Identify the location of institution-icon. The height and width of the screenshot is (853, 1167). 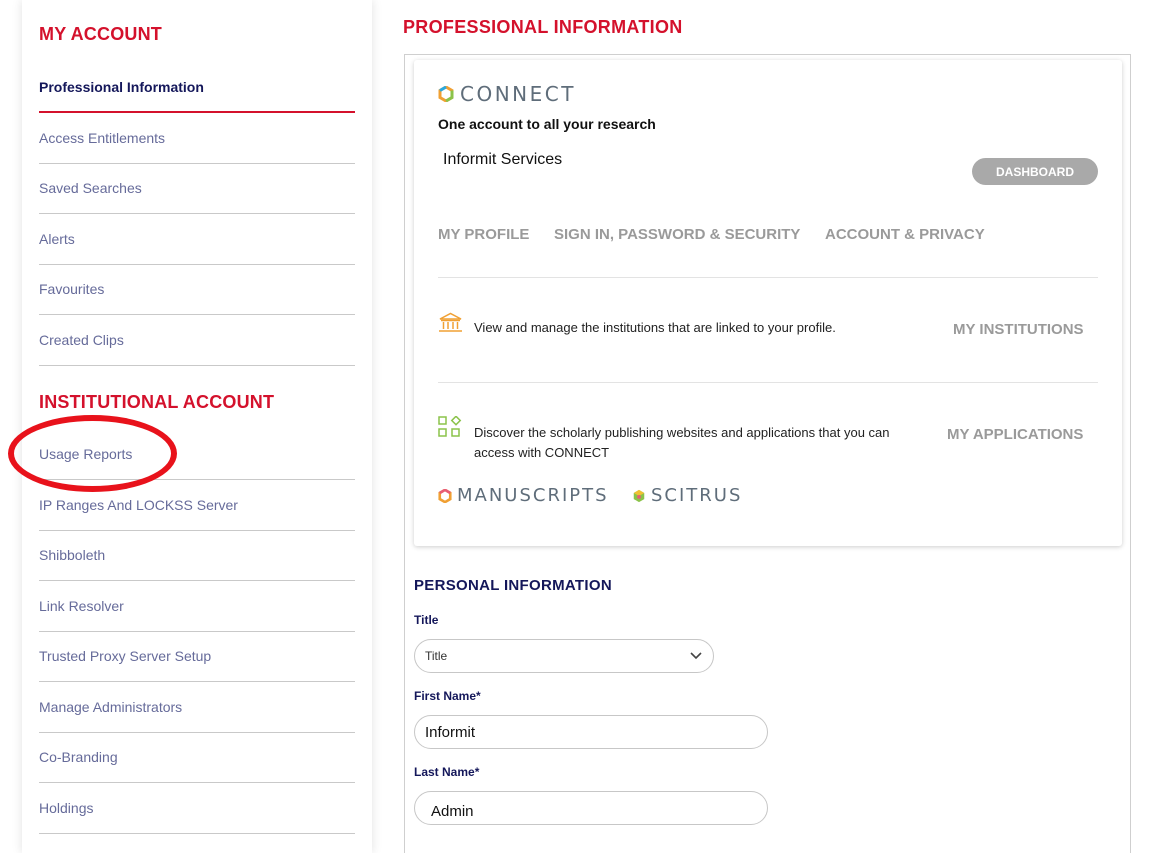
(450, 322).